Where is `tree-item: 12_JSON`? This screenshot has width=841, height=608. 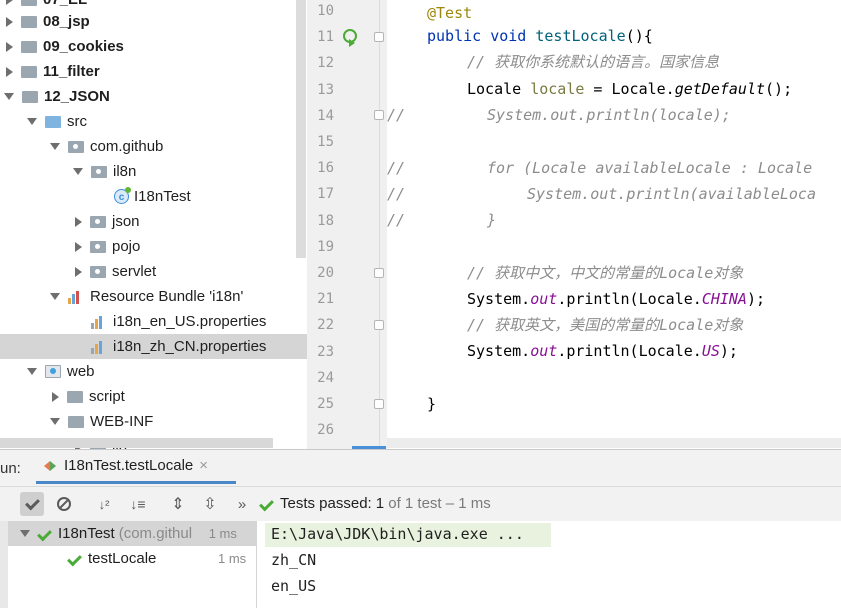
tree-item: 12_JSON is located at coordinates (153, 96).